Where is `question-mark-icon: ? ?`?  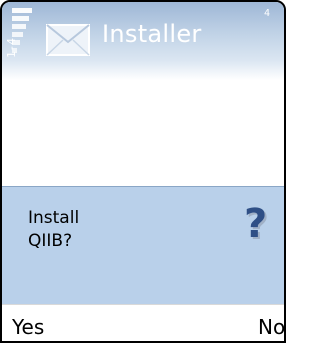 question-mark-icon: ? ? is located at coordinates (260, 225).